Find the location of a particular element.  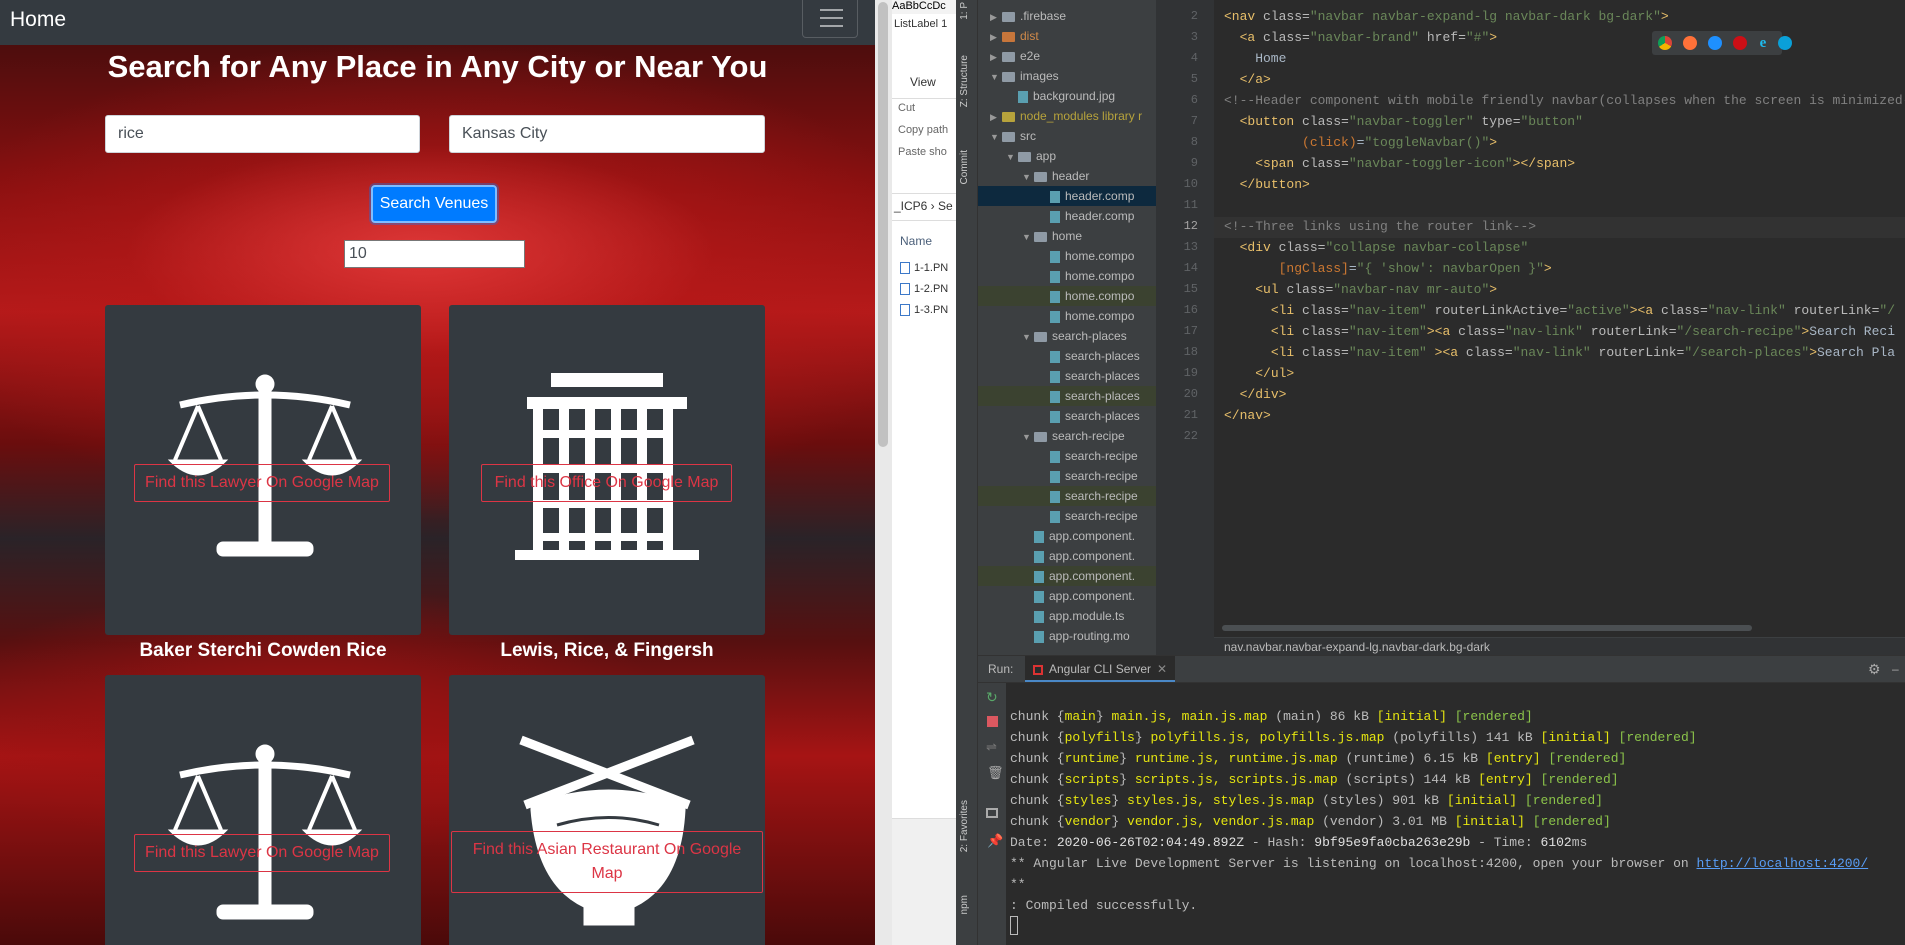

editor-horizontal-scrollbar is located at coordinates (1487, 628).